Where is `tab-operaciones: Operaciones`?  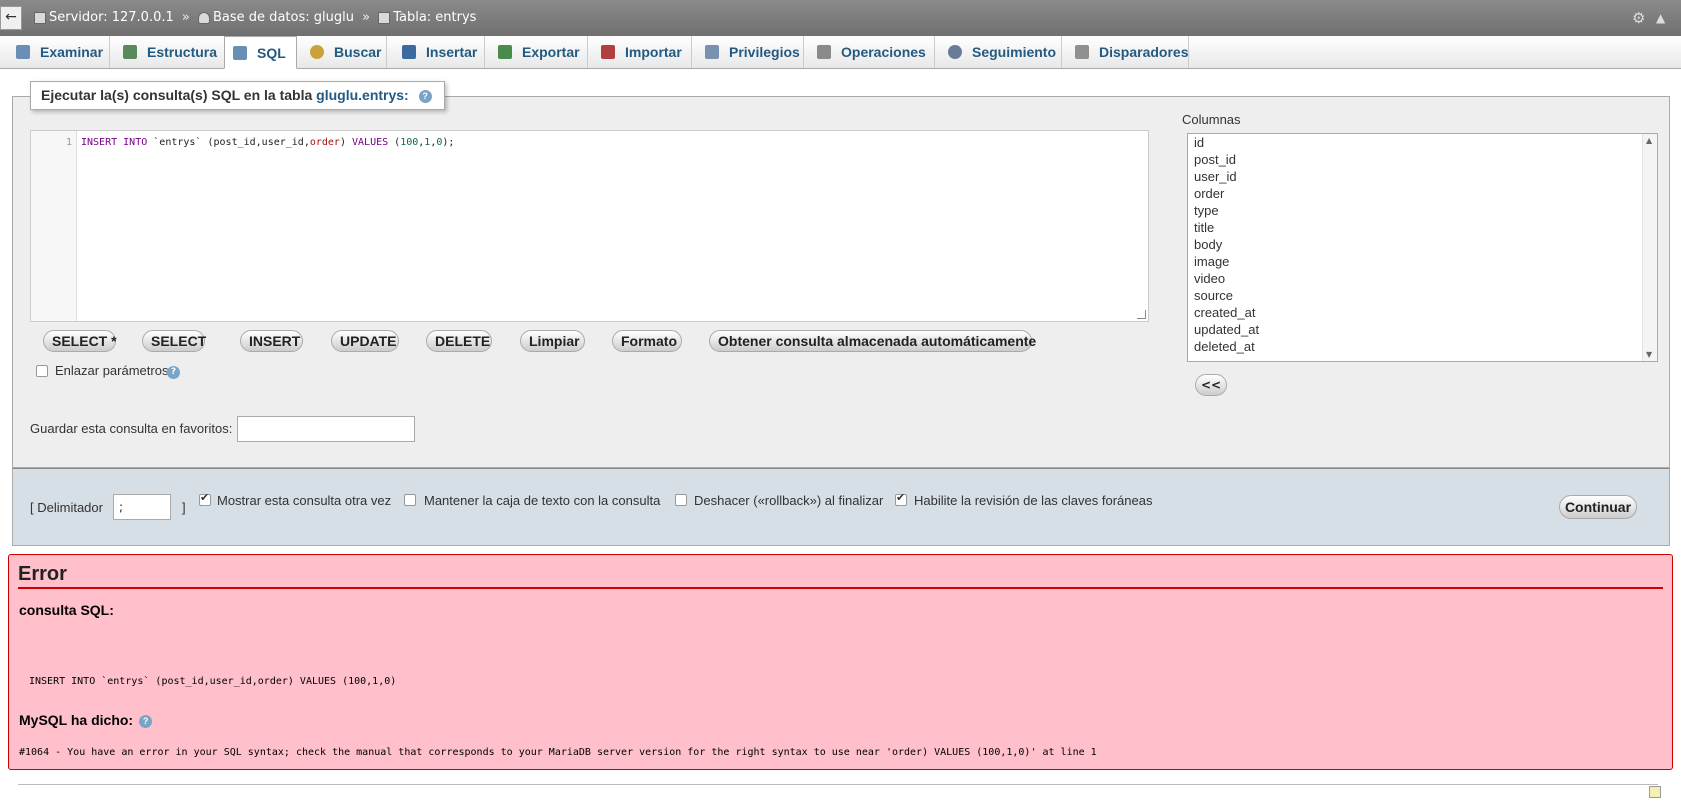 tab-operaciones: Operaciones is located at coordinates (872, 52).